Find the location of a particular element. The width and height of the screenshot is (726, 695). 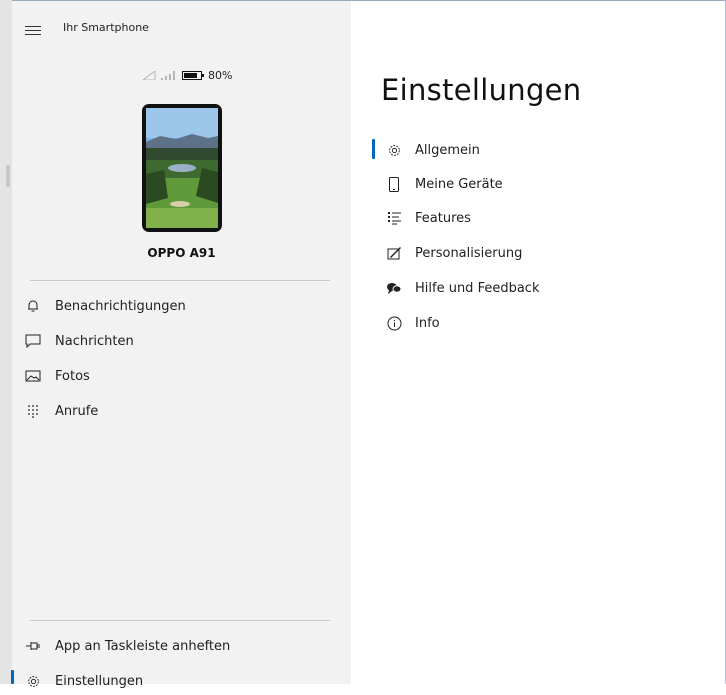

features-list-icon is located at coordinates (394, 218).